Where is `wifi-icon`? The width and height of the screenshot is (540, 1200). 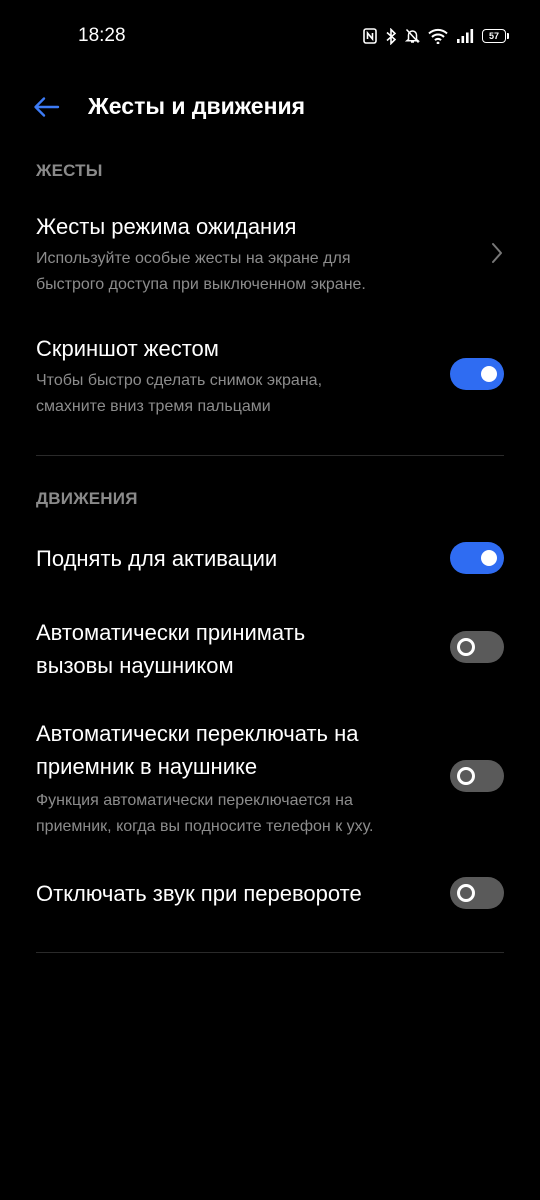 wifi-icon is located at coordinates (438, 36).